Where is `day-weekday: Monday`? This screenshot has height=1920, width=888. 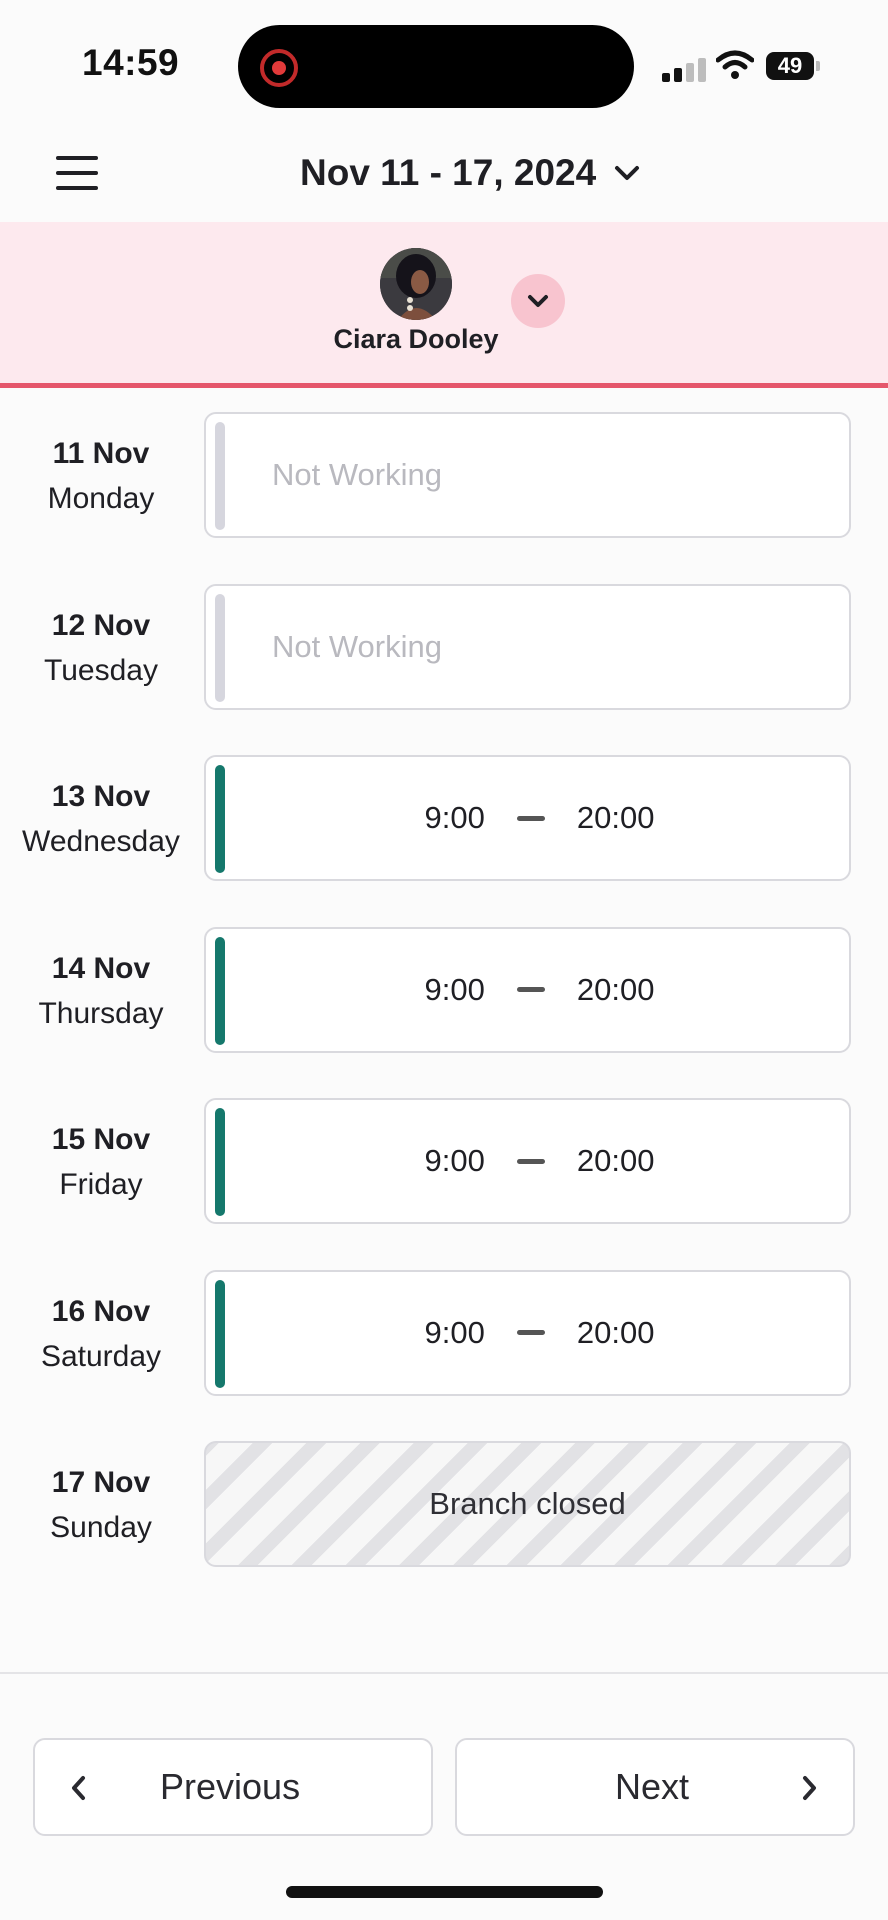
day-weekday: Monday is located at coordinates (101, 498).